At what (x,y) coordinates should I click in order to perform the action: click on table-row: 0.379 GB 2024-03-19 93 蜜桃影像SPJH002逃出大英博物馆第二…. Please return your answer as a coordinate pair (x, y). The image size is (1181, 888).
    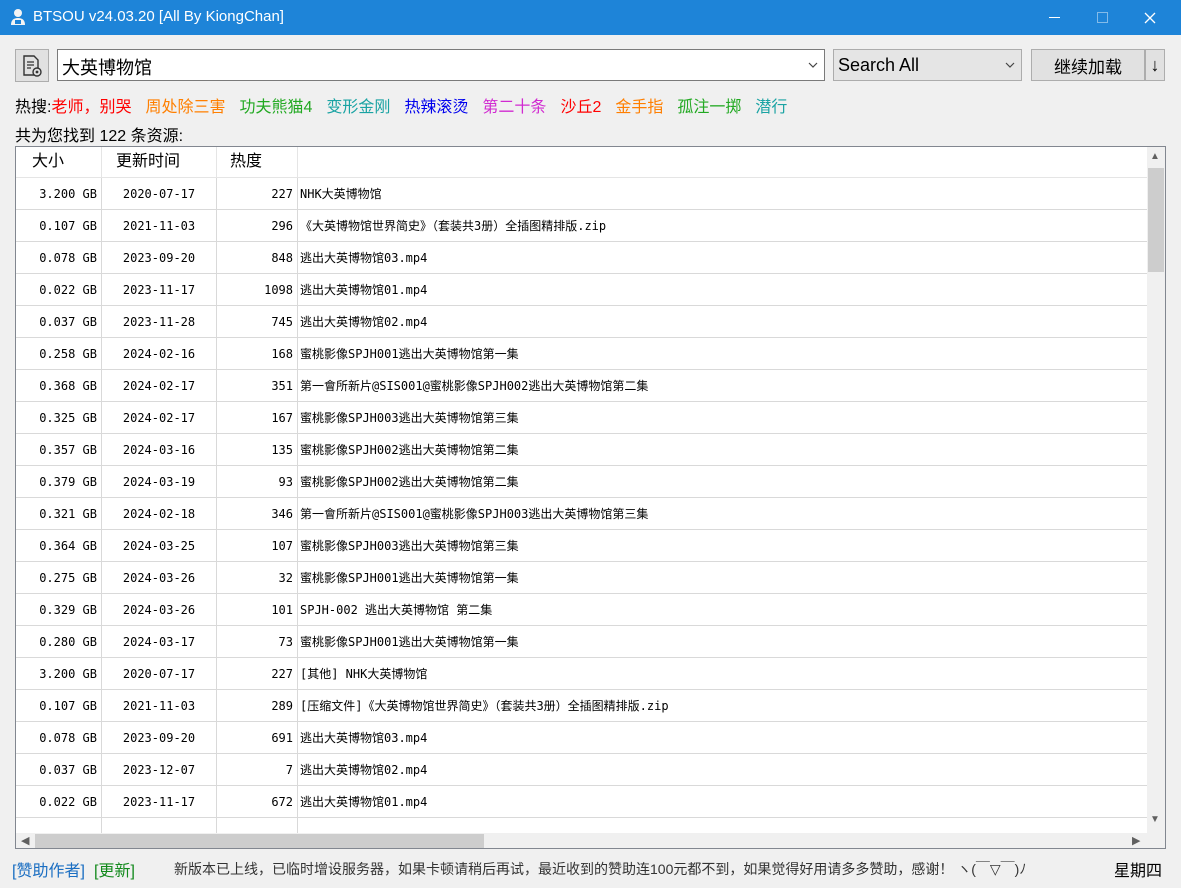
    Looking at the image, I should click on (581, 482).